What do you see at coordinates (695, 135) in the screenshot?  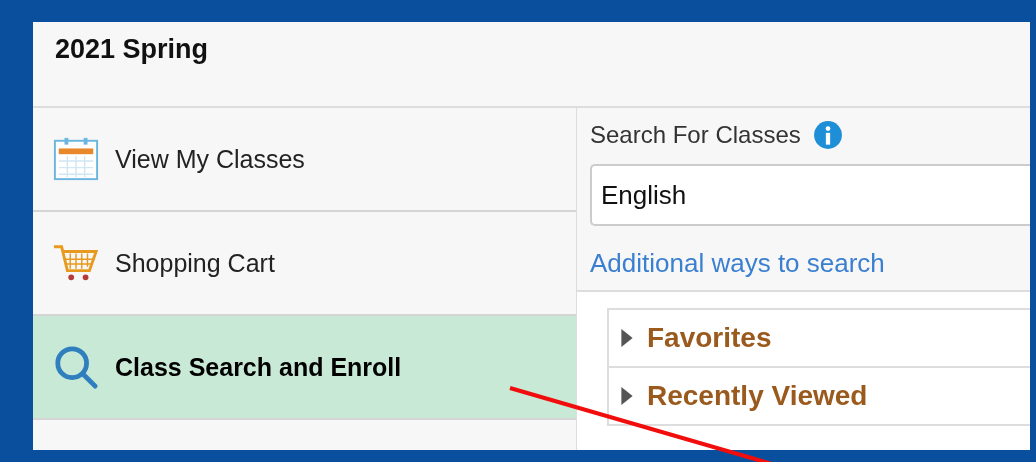 I see `search-label: Search For Classes` at bounding box center [695, 135].